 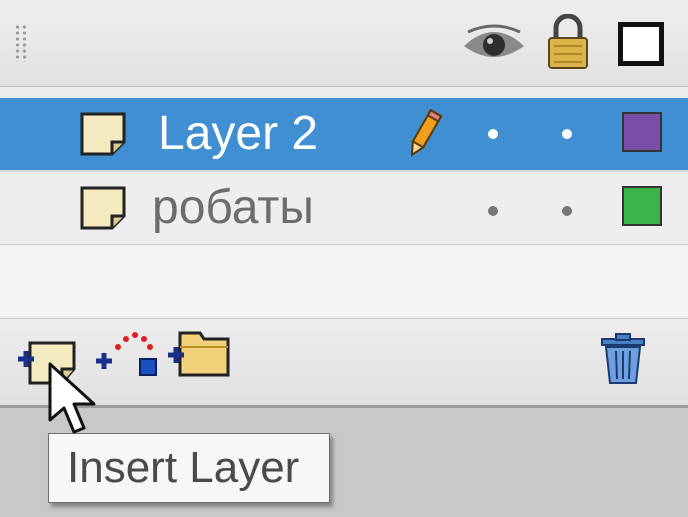 I want to click on add-motion-guide-icon, so click(x=126, y=358).